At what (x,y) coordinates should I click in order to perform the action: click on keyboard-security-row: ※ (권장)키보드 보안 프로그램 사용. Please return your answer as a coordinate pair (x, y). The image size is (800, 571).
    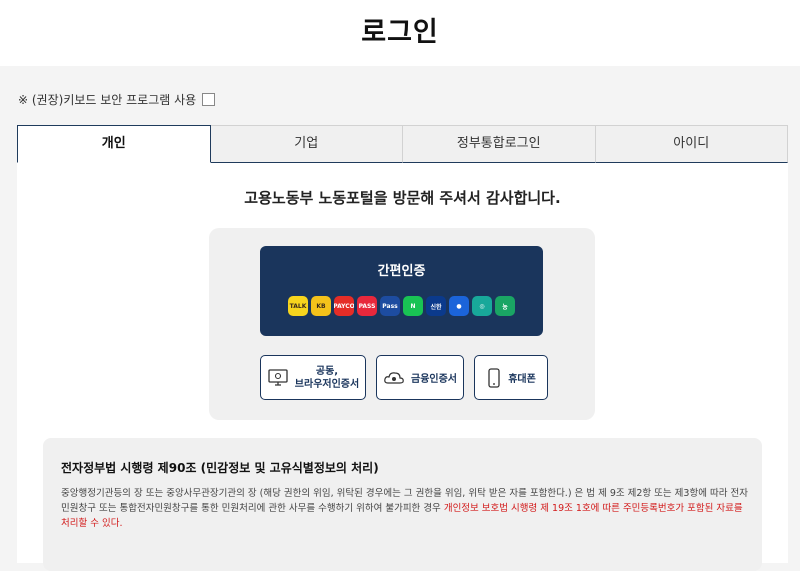
    Looking at the image, I should click on (117, 99).